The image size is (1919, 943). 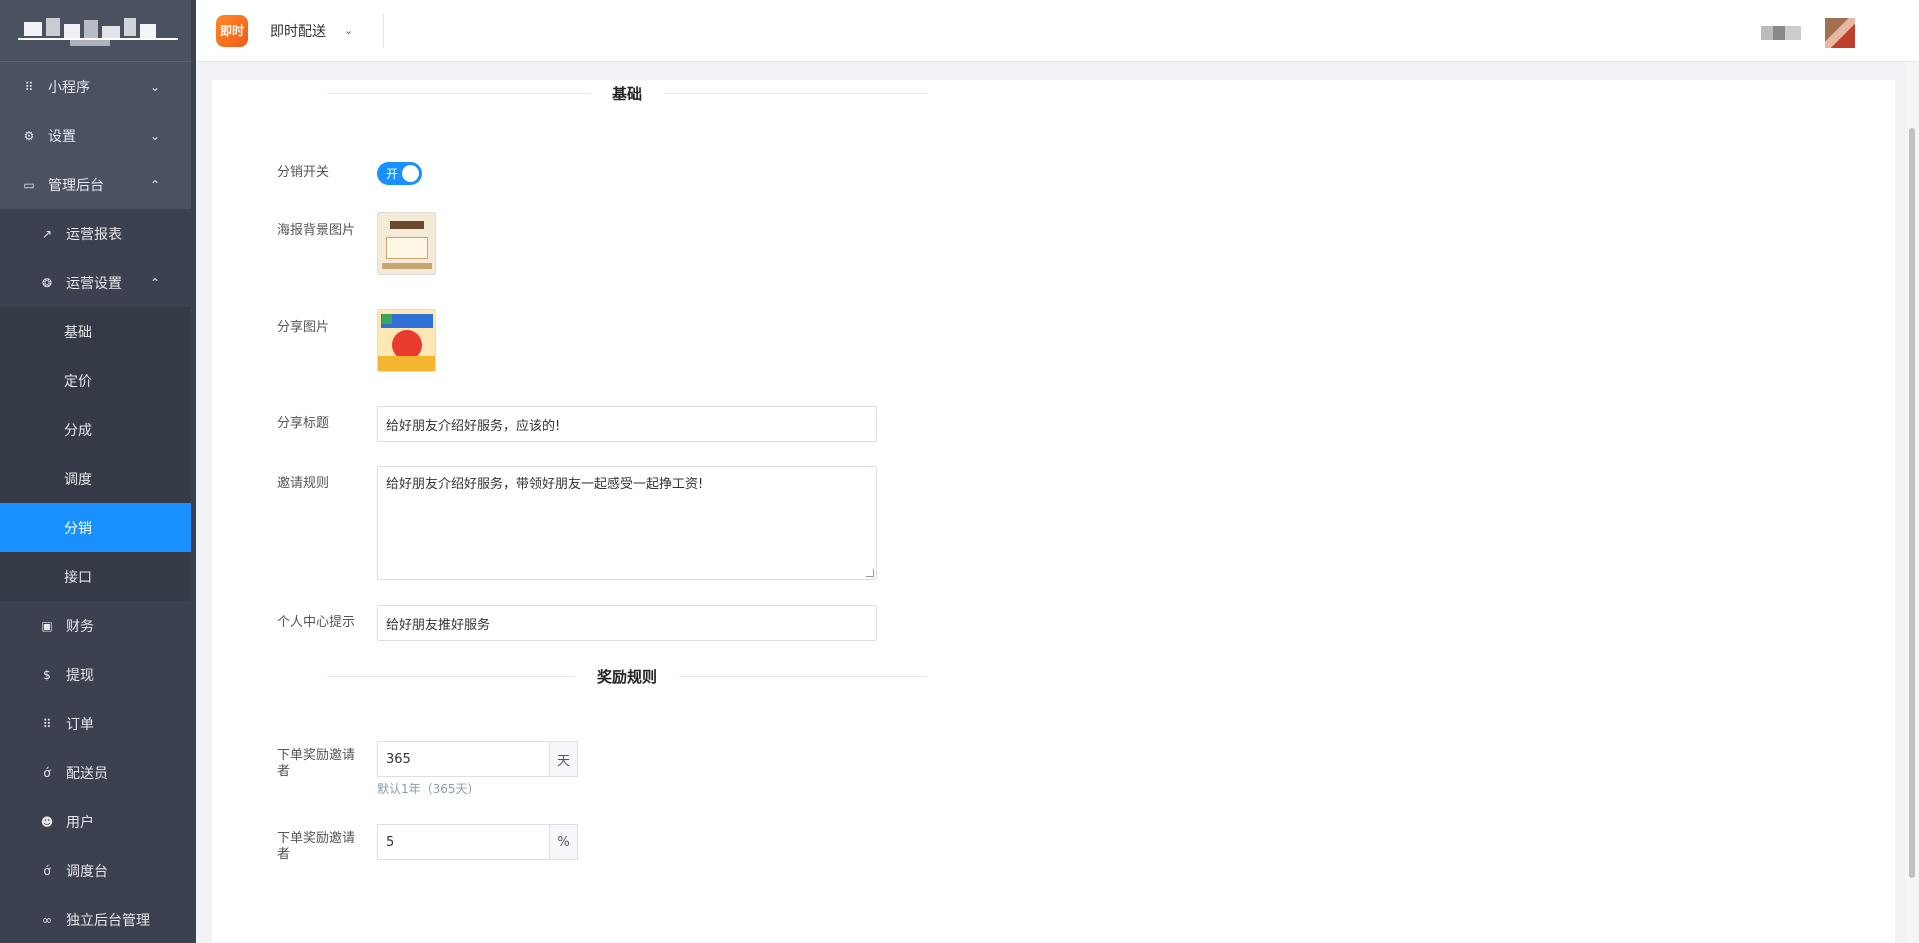 What do you see at coordinates (232, 30) in the screenshot?
I see `app-logo-icon: 即时` at bounding box center [232, 30].